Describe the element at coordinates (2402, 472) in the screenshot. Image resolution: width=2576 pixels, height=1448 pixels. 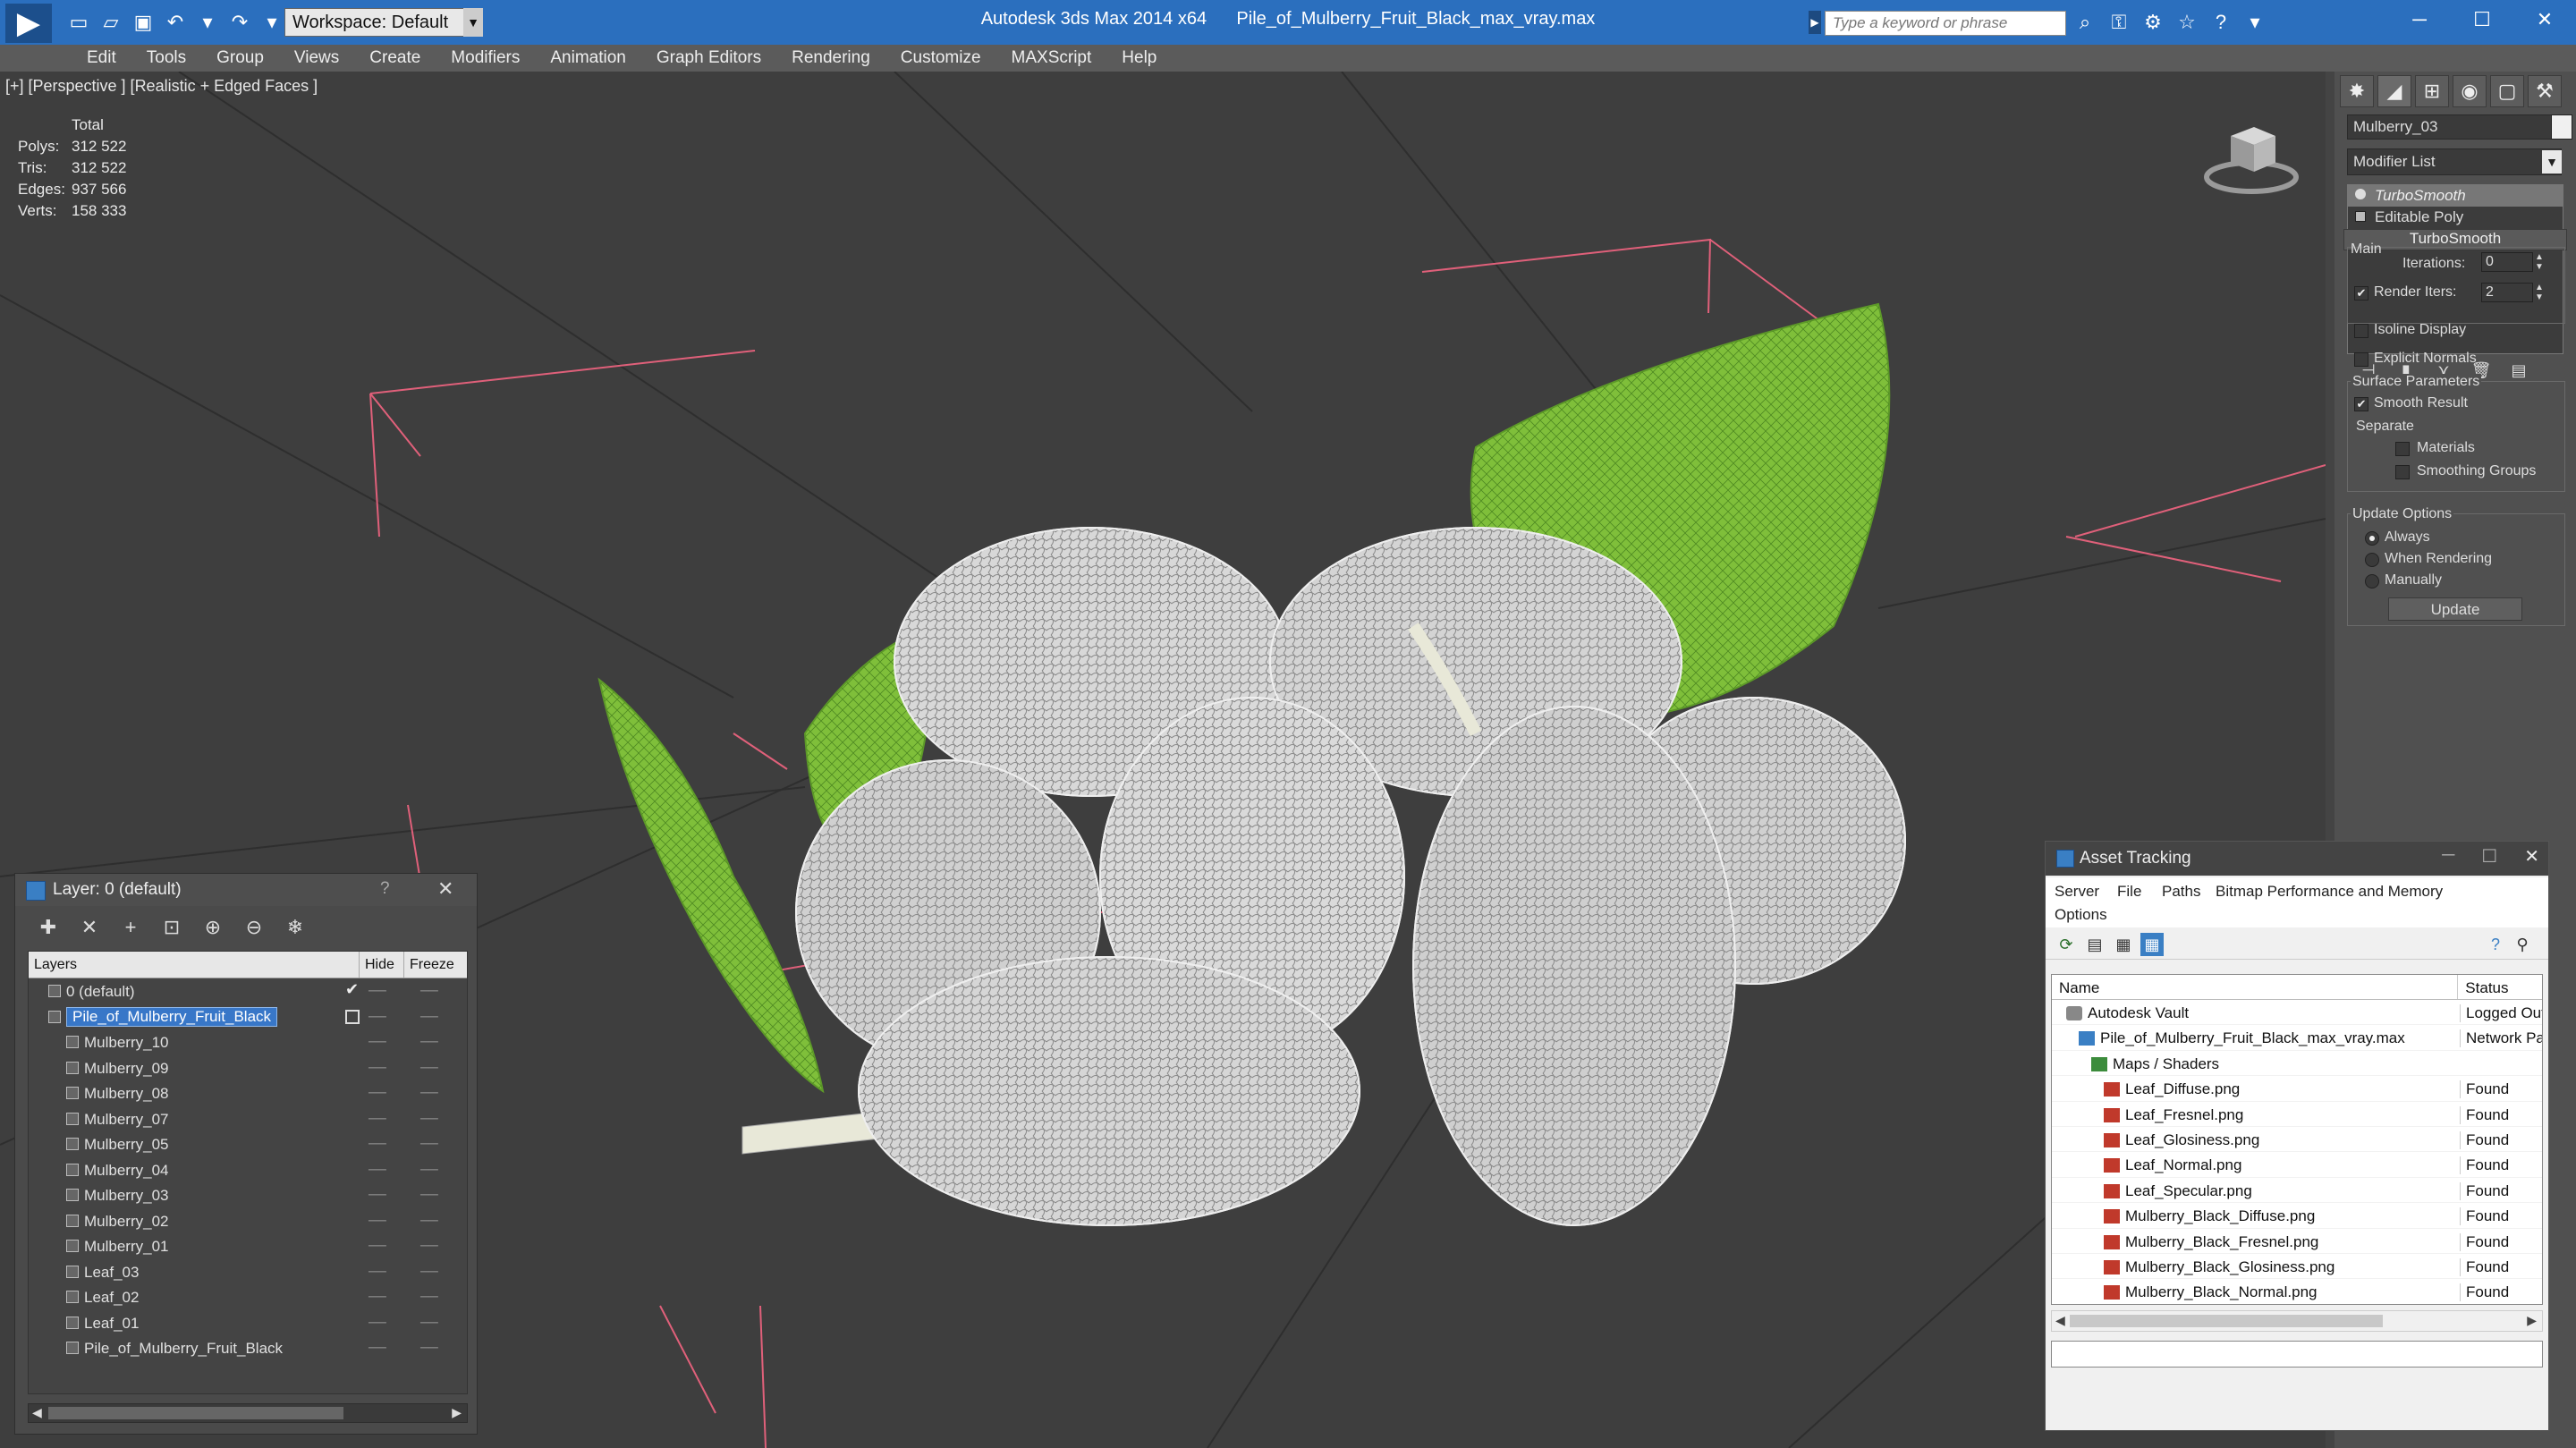
I see `smoothing-groups-checkbox` at that location.